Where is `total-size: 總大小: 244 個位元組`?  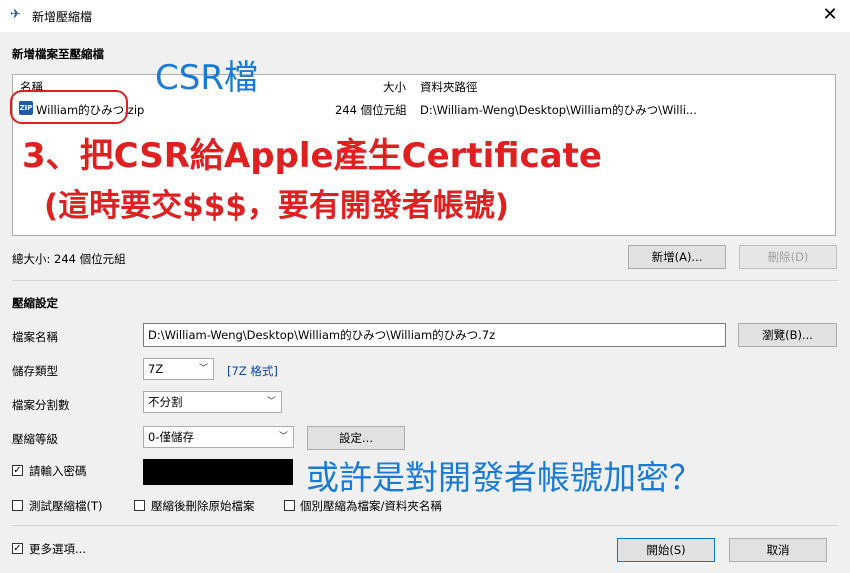
total-size: 總大小: 244 個位元組 is located at coordinates (69, 259).